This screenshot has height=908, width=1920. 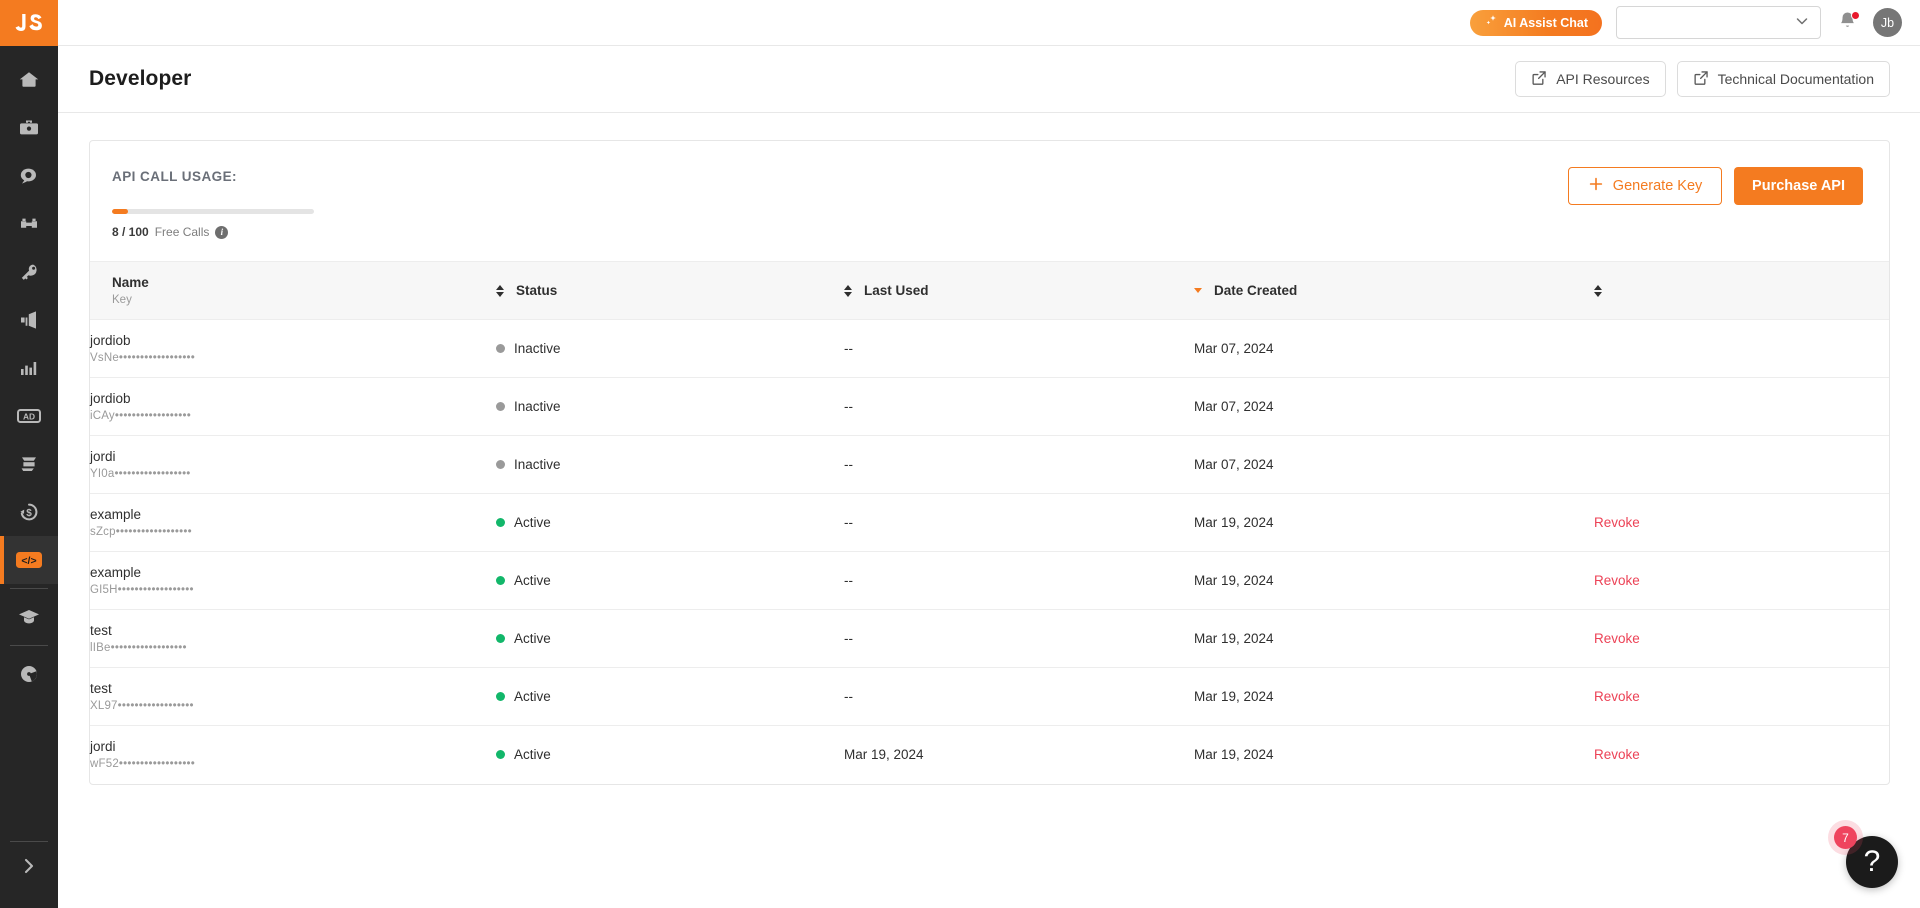 I want to click on sparkle-icon, so click(x=1491, y=22).